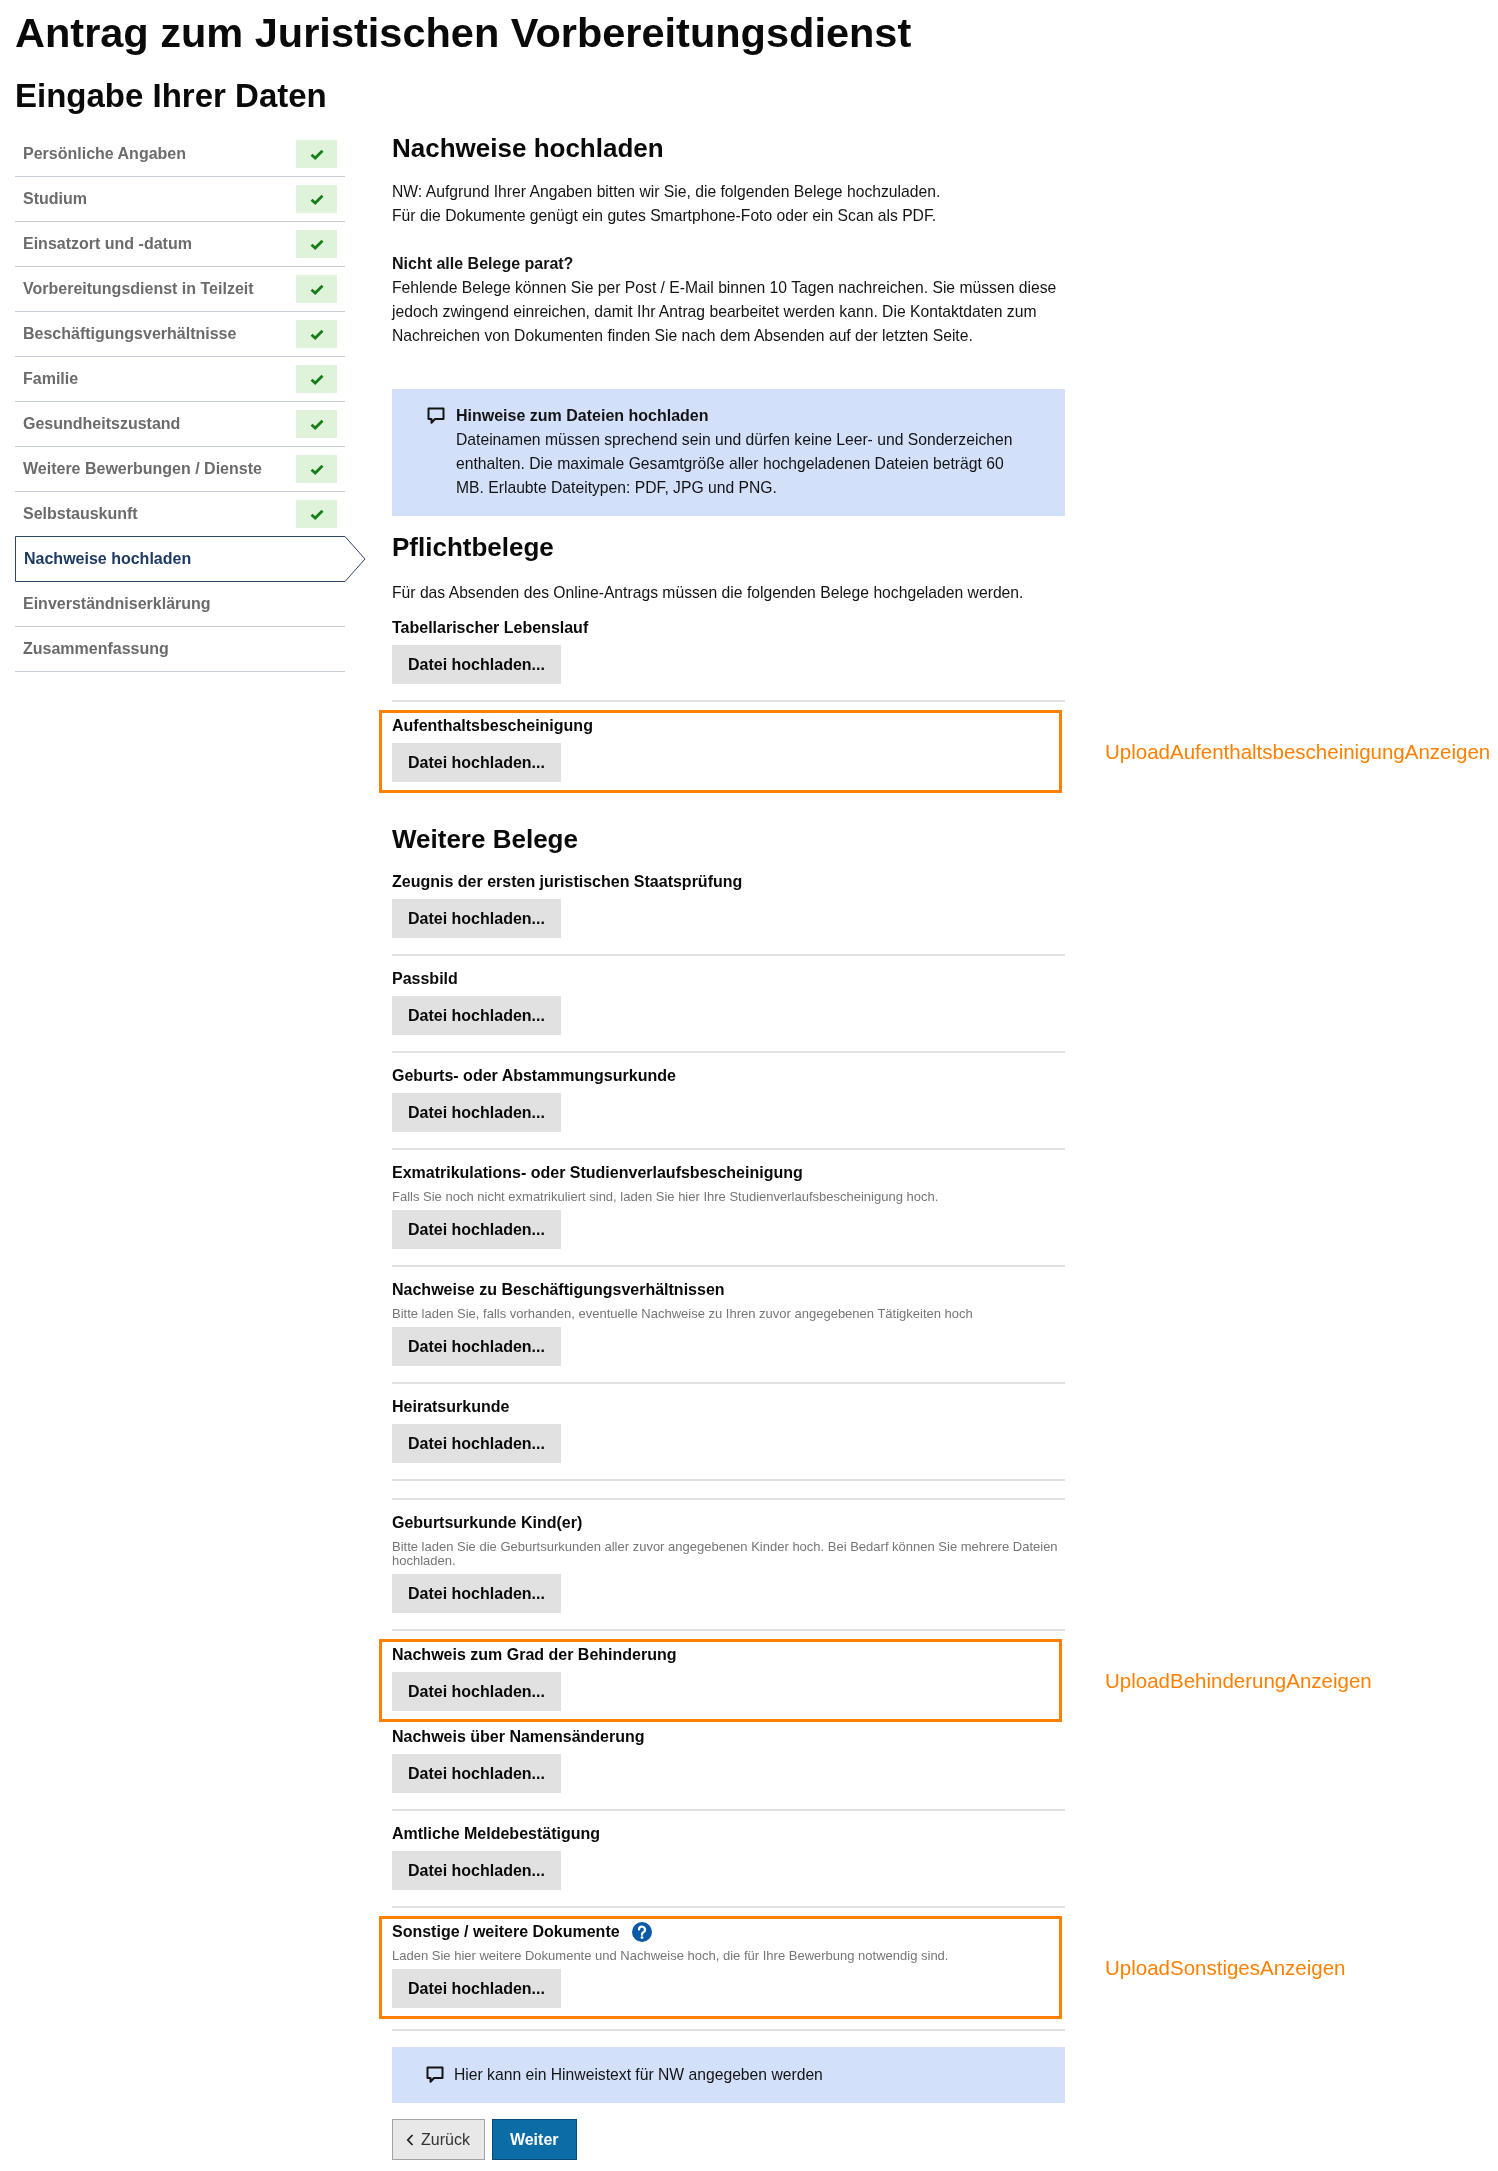  Describe the element at coordinates (492, 726) in the screenshot. I see `document-title: Aufenthaltsbescheinigung` at that location.